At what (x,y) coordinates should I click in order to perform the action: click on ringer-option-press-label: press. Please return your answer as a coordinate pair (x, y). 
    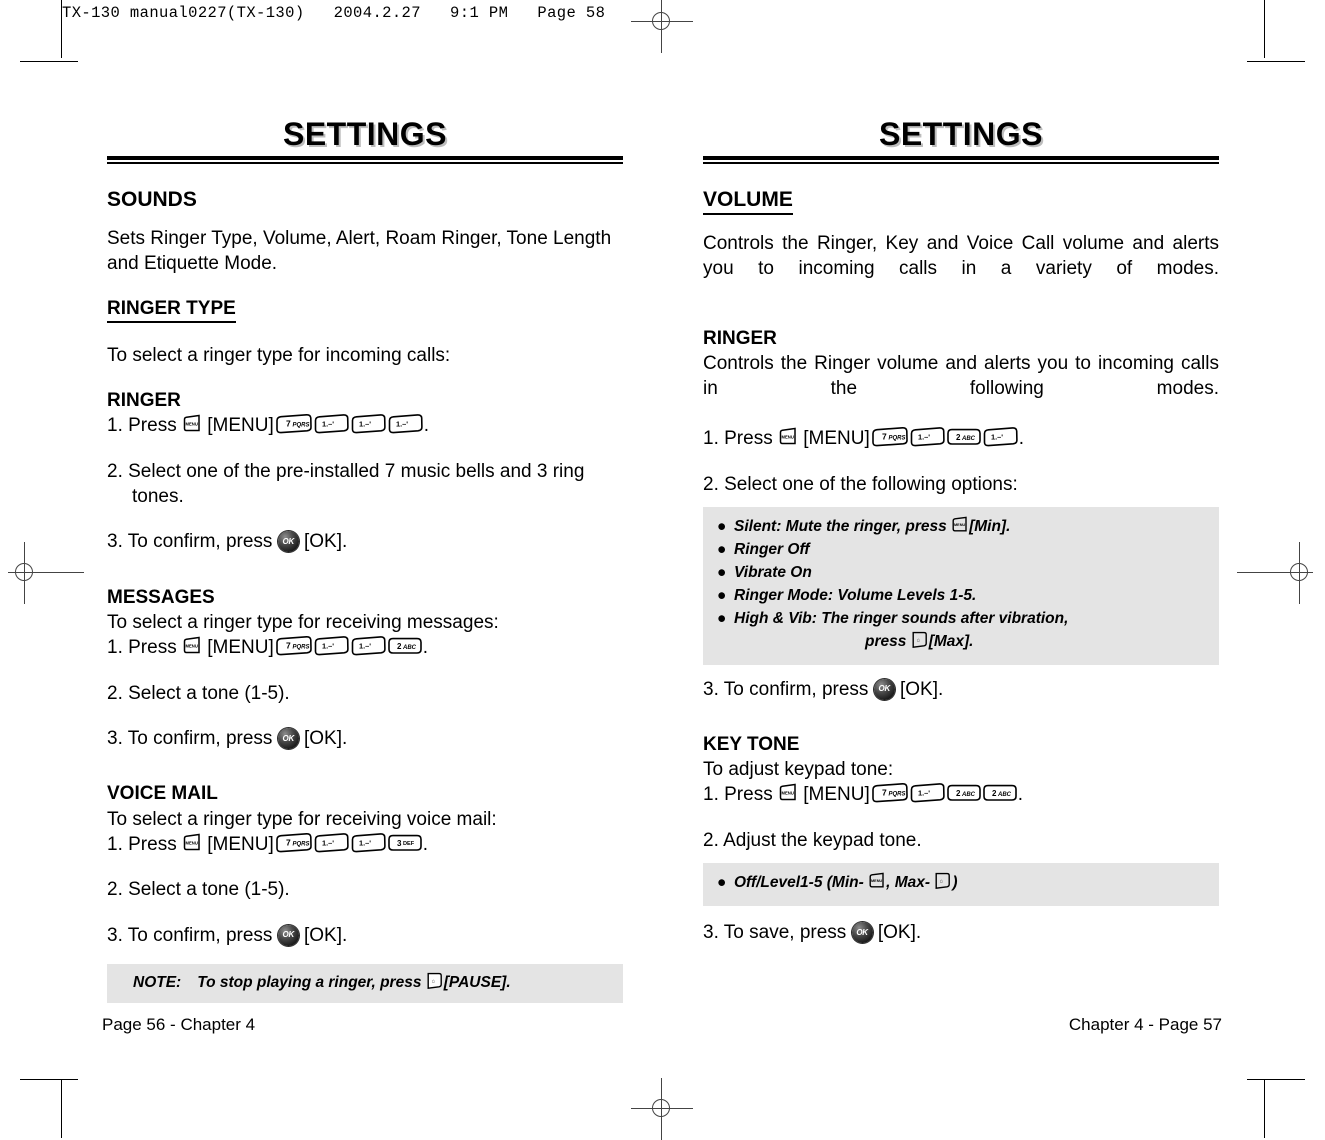
    Looking at the image, I should click on (886, 641).